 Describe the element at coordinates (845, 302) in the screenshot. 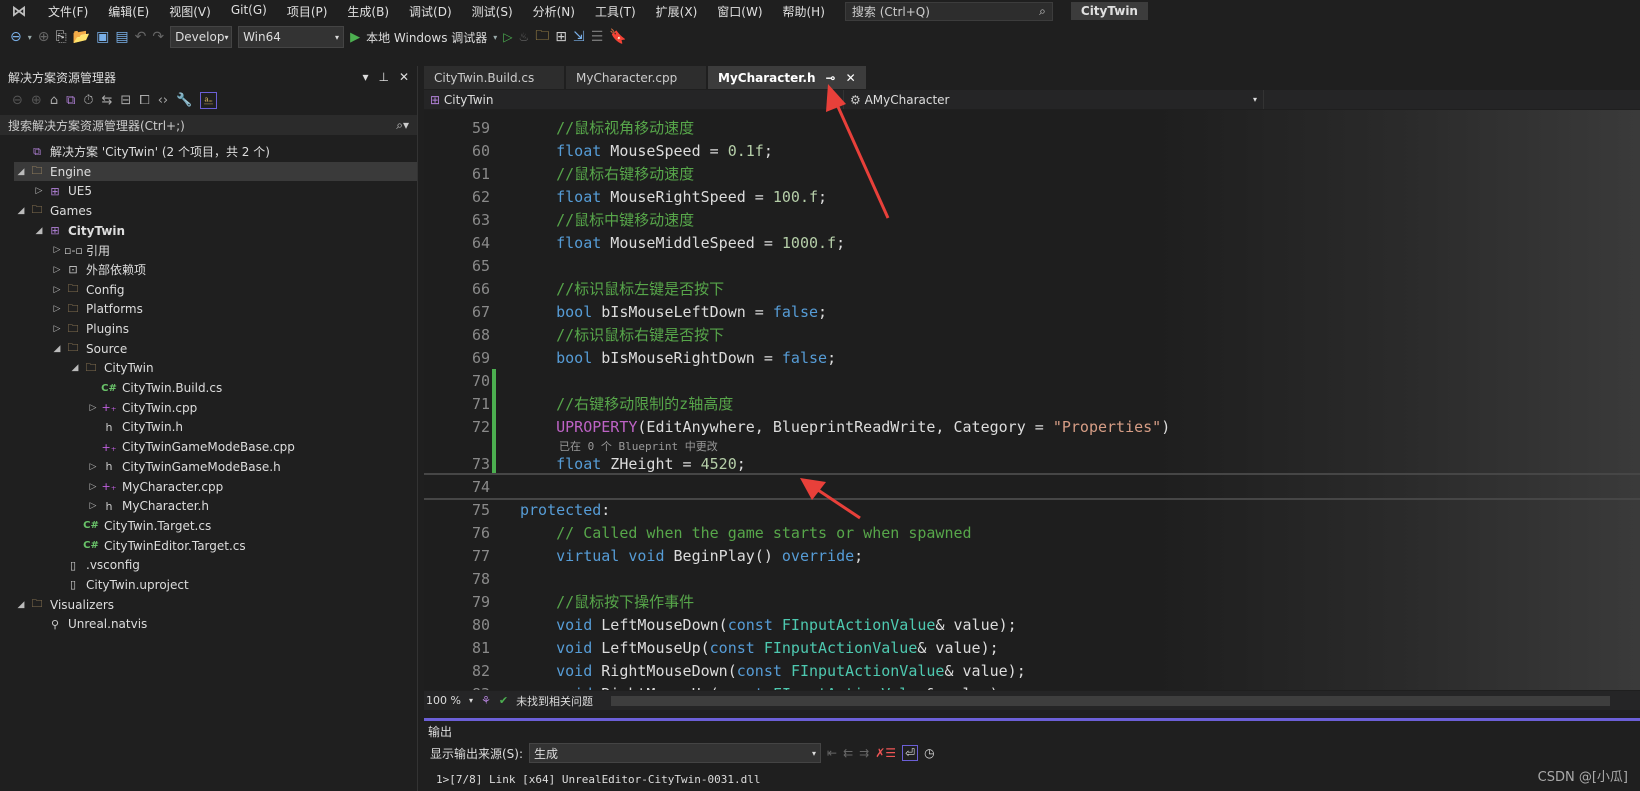

I see `annotation-arrows` at that location.